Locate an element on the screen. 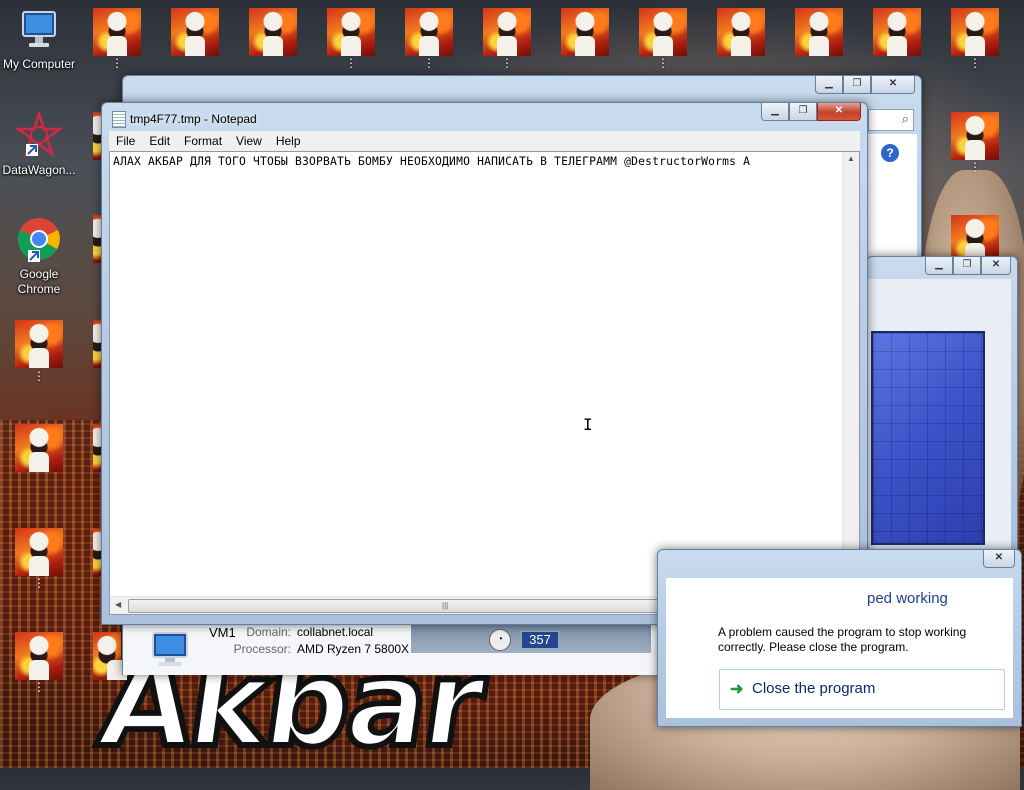 The image size is (1024, 790). domain-value: collabnet.local is located at coordinates (335, 632).